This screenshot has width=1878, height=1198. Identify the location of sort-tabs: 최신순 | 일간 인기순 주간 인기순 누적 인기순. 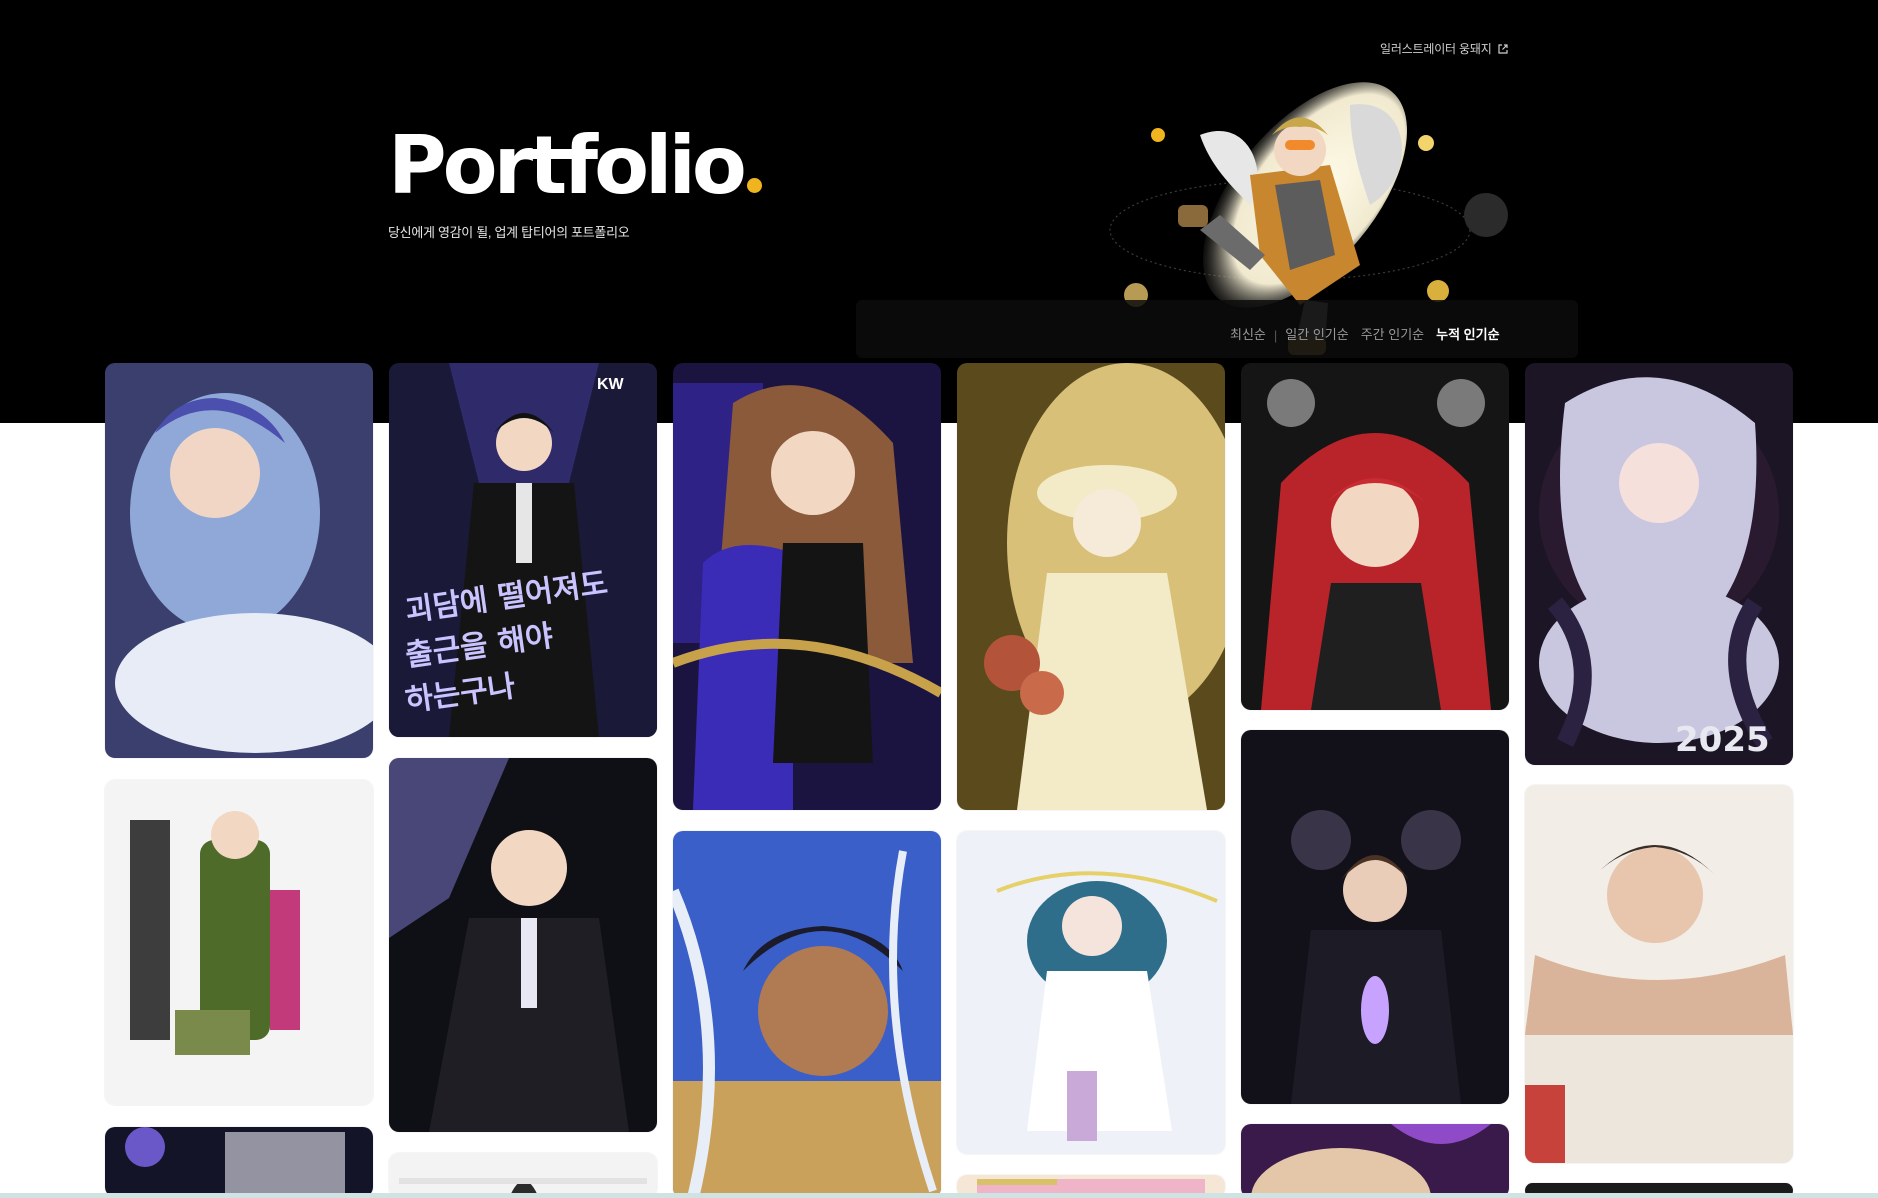
(1217, 329).